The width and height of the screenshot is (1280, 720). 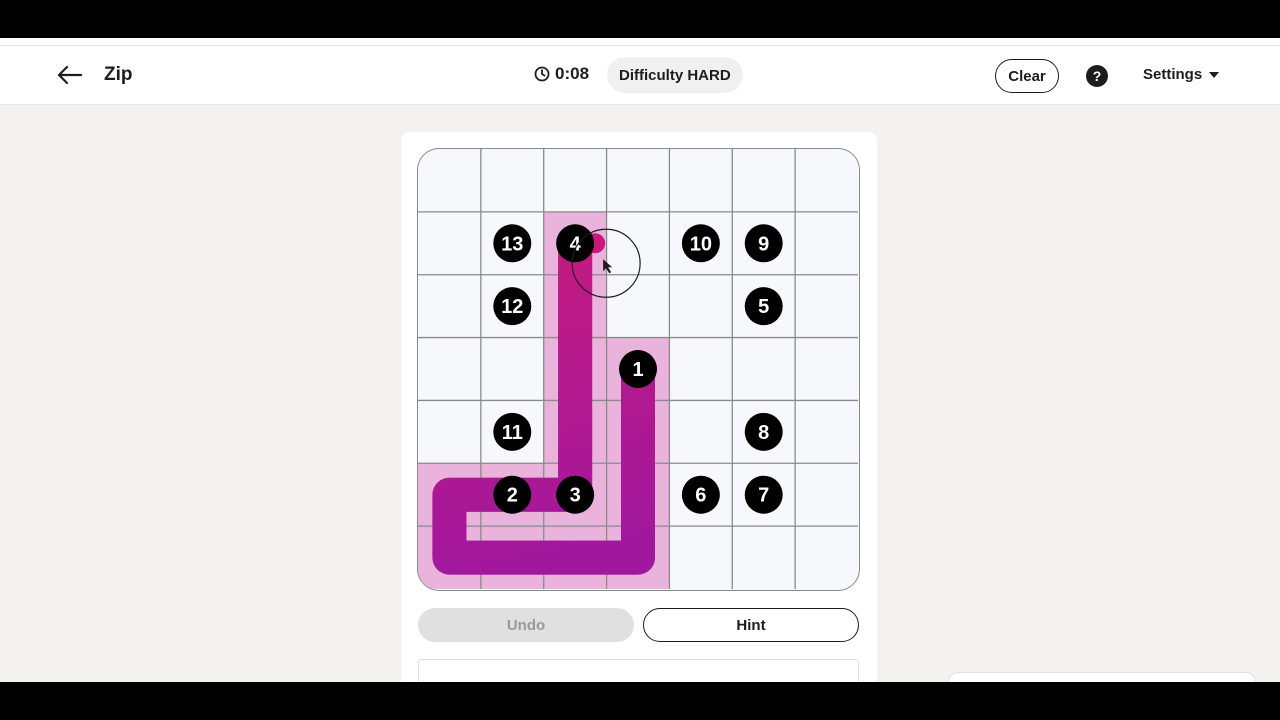 What do you see at coordinates (512, 496) in the screenshot?
I see `number-label: 2` at bounding box center [512, 496].